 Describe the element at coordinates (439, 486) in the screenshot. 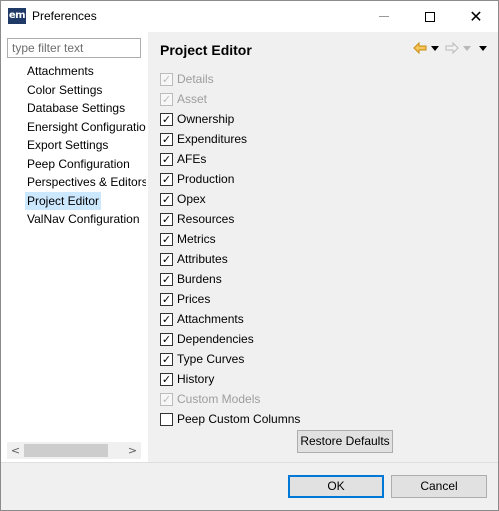

I see `cancel-button: Cancel` at that location.